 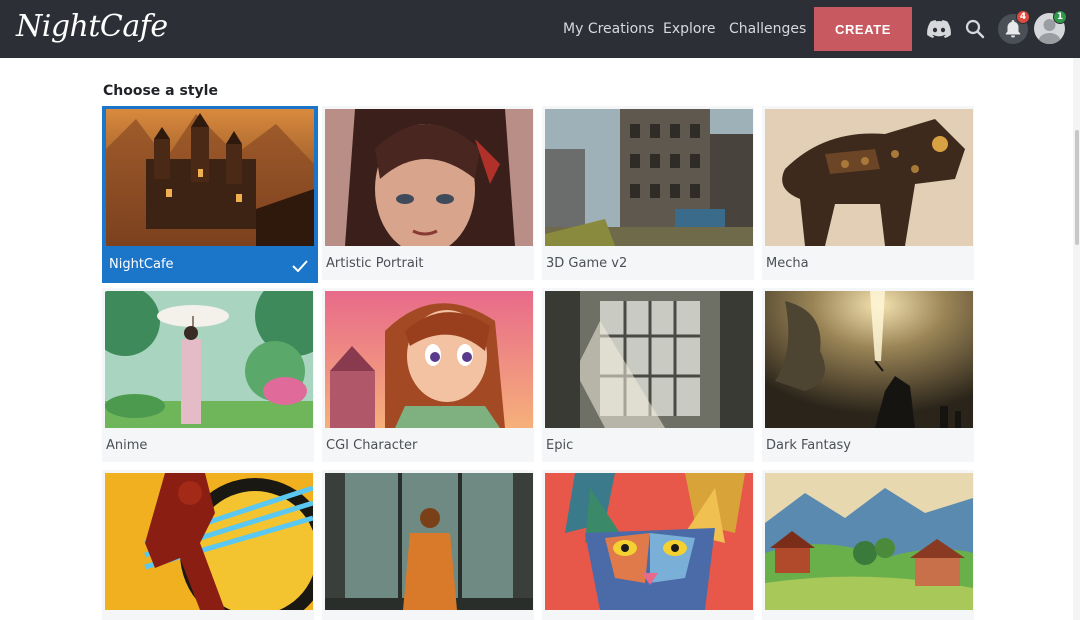 What do you see at coordinates (787, 263) in the screenshot?
I see `style-label: Mecha` at bounding box center [787, 263].